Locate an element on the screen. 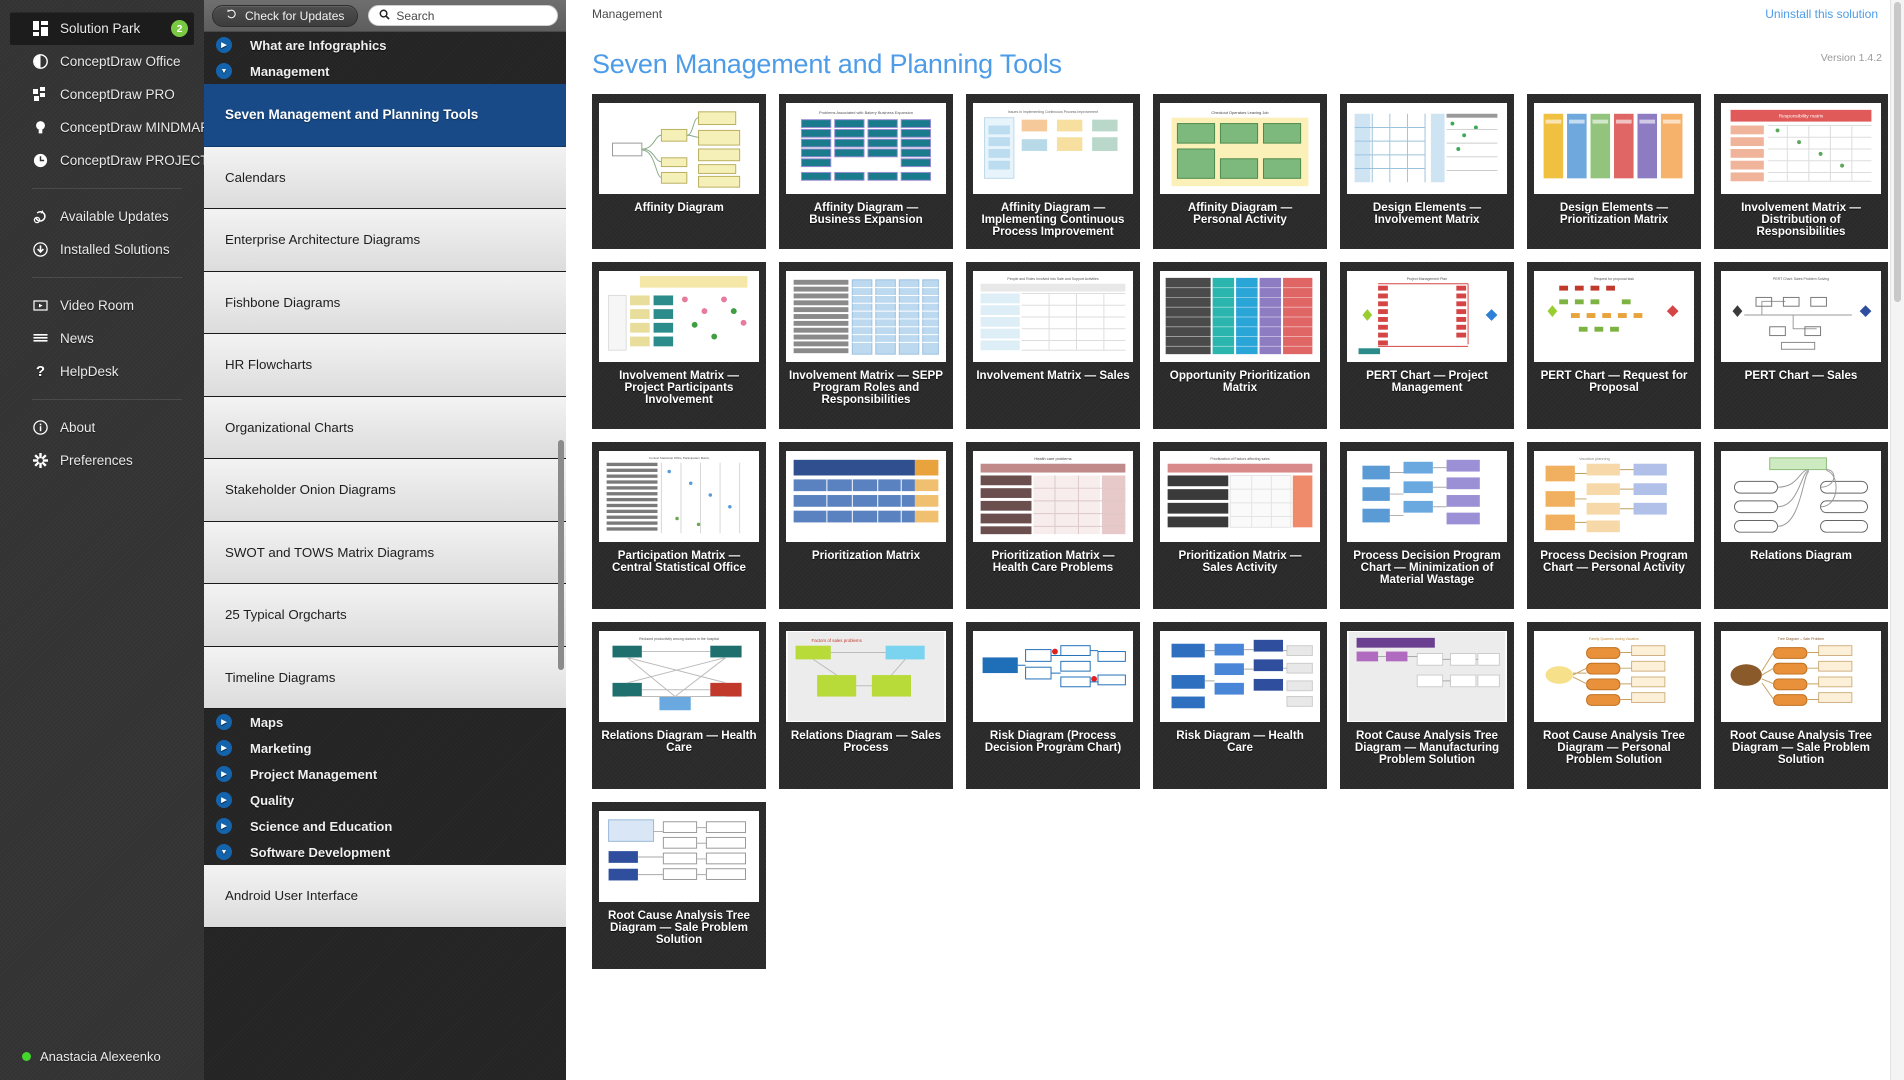  solution-item-label: Organizational Charts is located at coordinates (289, 427).